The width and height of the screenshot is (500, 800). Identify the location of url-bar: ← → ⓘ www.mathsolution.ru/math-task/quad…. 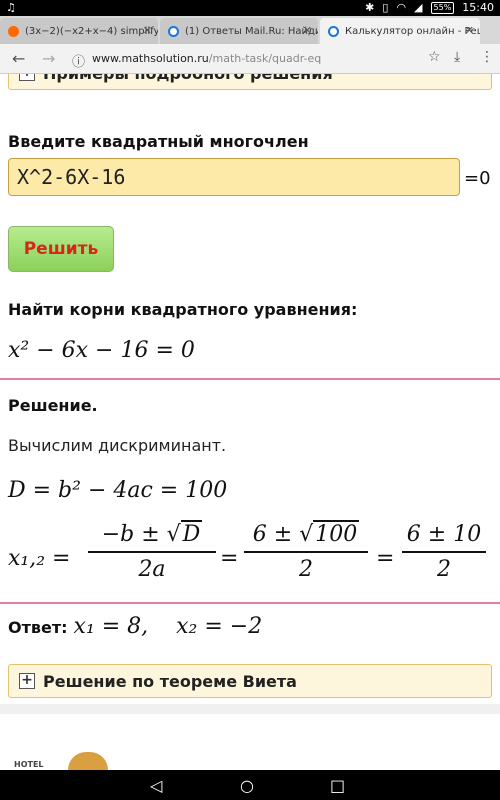
(250, 59).